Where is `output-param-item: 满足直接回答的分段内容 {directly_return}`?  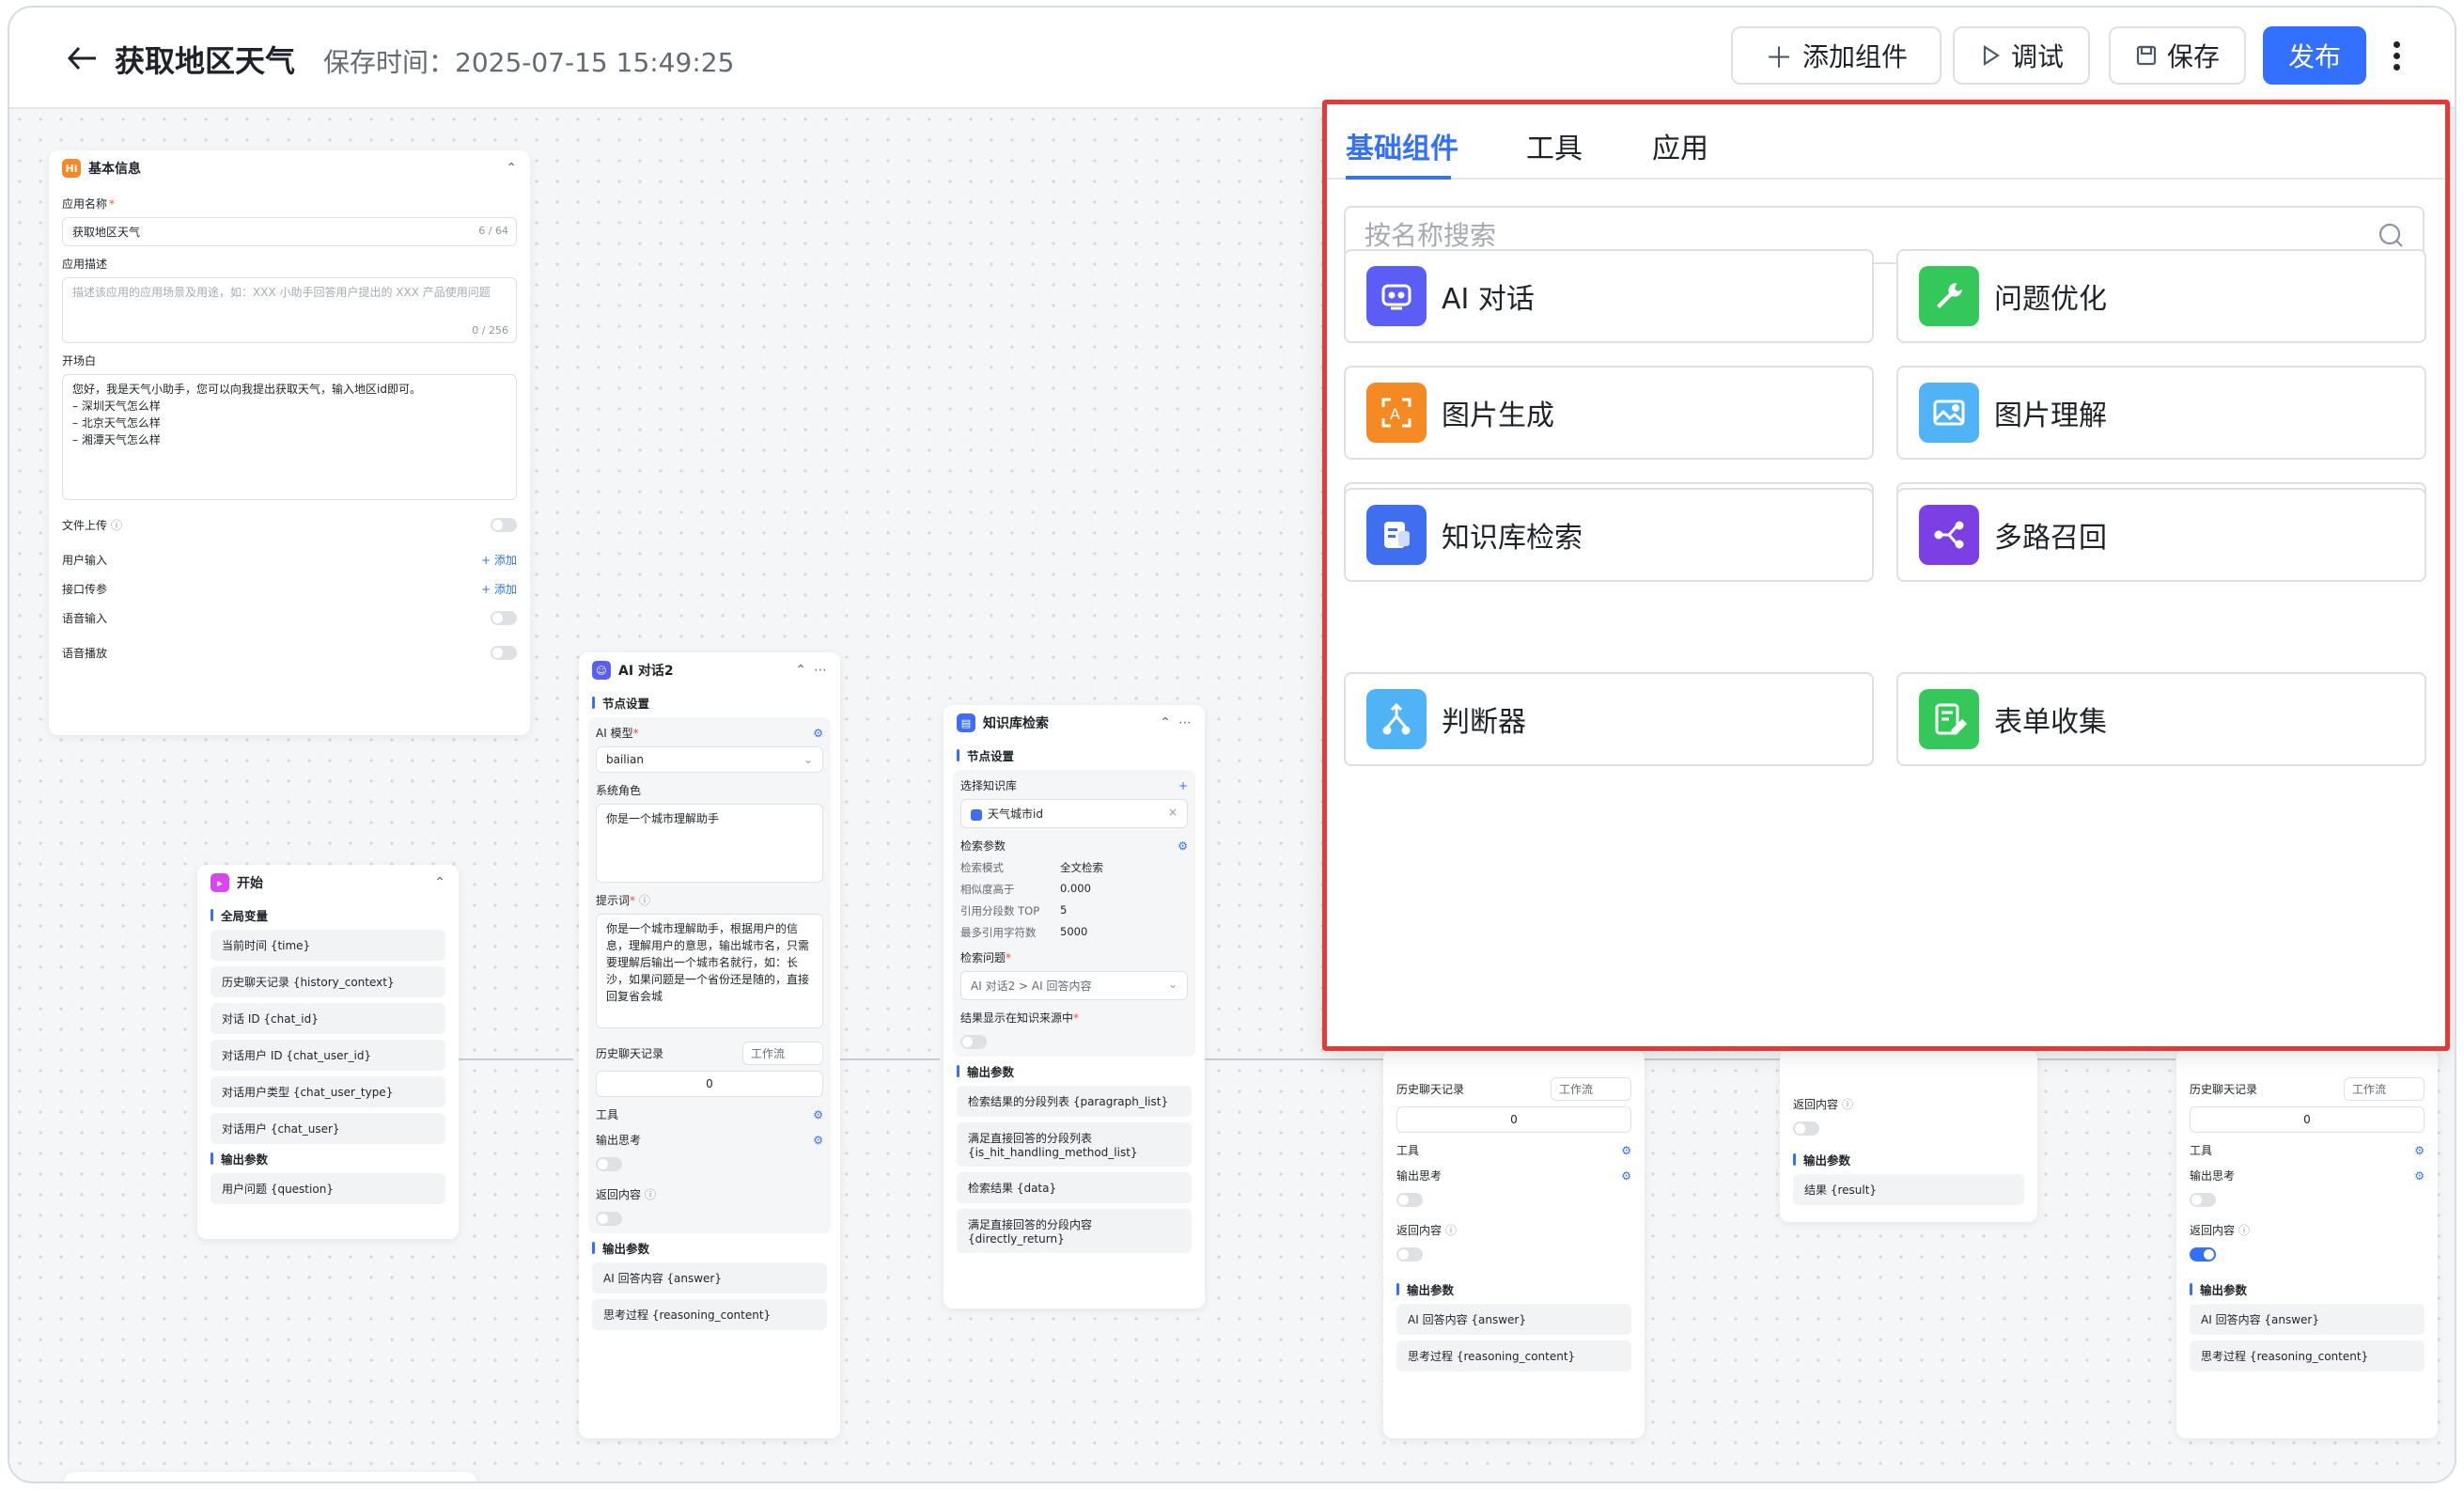 output-param-item: 满足直接回答的分段内容 {directly_return} is located at coordinates (1074, 1231).